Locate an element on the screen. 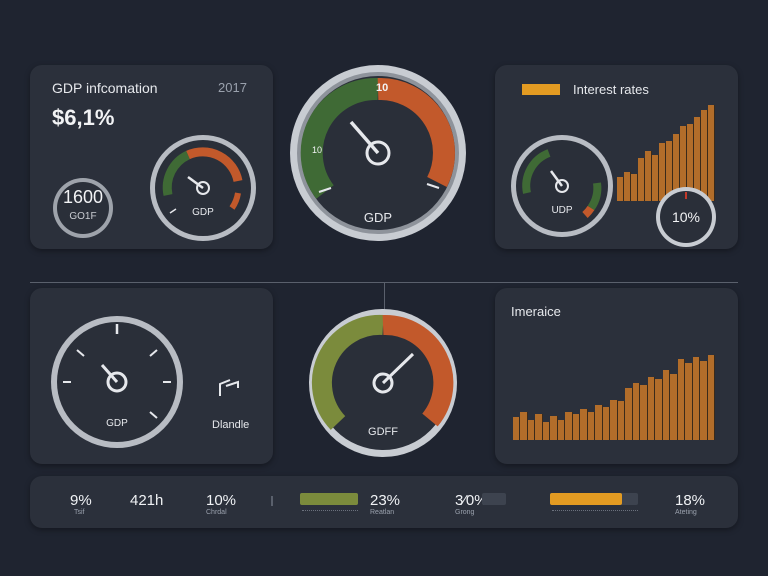  progress-bar-green is located at coordinates (329, 499).